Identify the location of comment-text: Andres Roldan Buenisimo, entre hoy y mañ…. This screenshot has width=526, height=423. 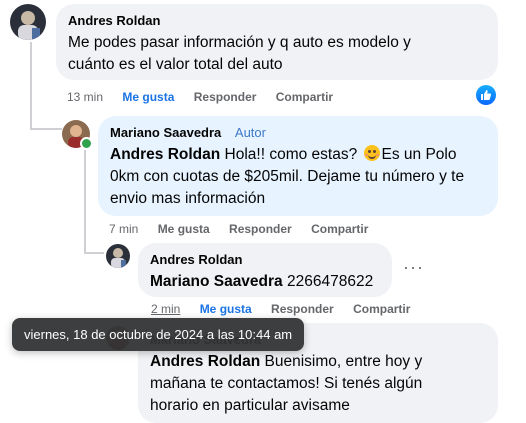
(318, 384).